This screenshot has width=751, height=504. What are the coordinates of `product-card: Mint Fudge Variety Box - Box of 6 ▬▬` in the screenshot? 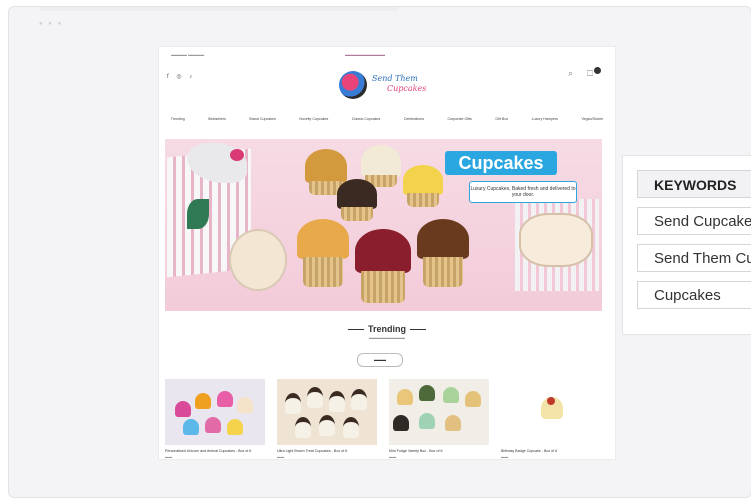 It's located at (439, 419).